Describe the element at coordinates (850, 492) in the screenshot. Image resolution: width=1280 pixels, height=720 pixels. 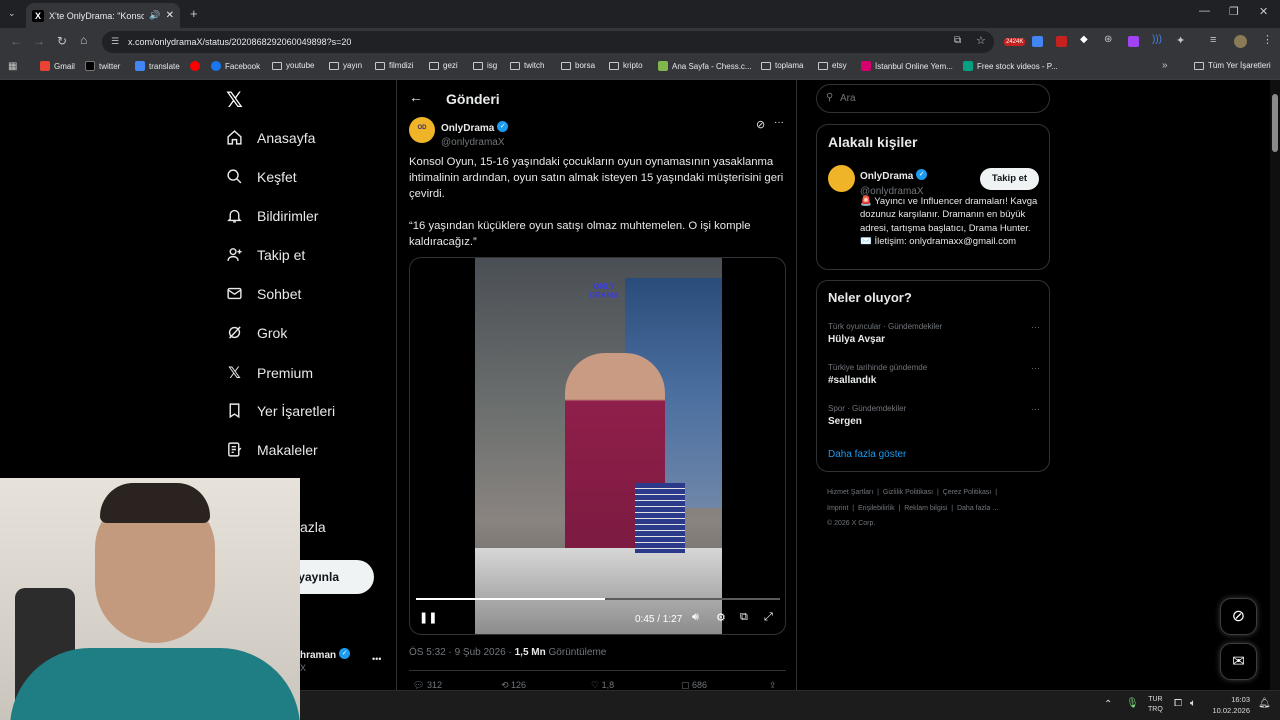
I see `footer-link: Hizmet Şartları` at that location.